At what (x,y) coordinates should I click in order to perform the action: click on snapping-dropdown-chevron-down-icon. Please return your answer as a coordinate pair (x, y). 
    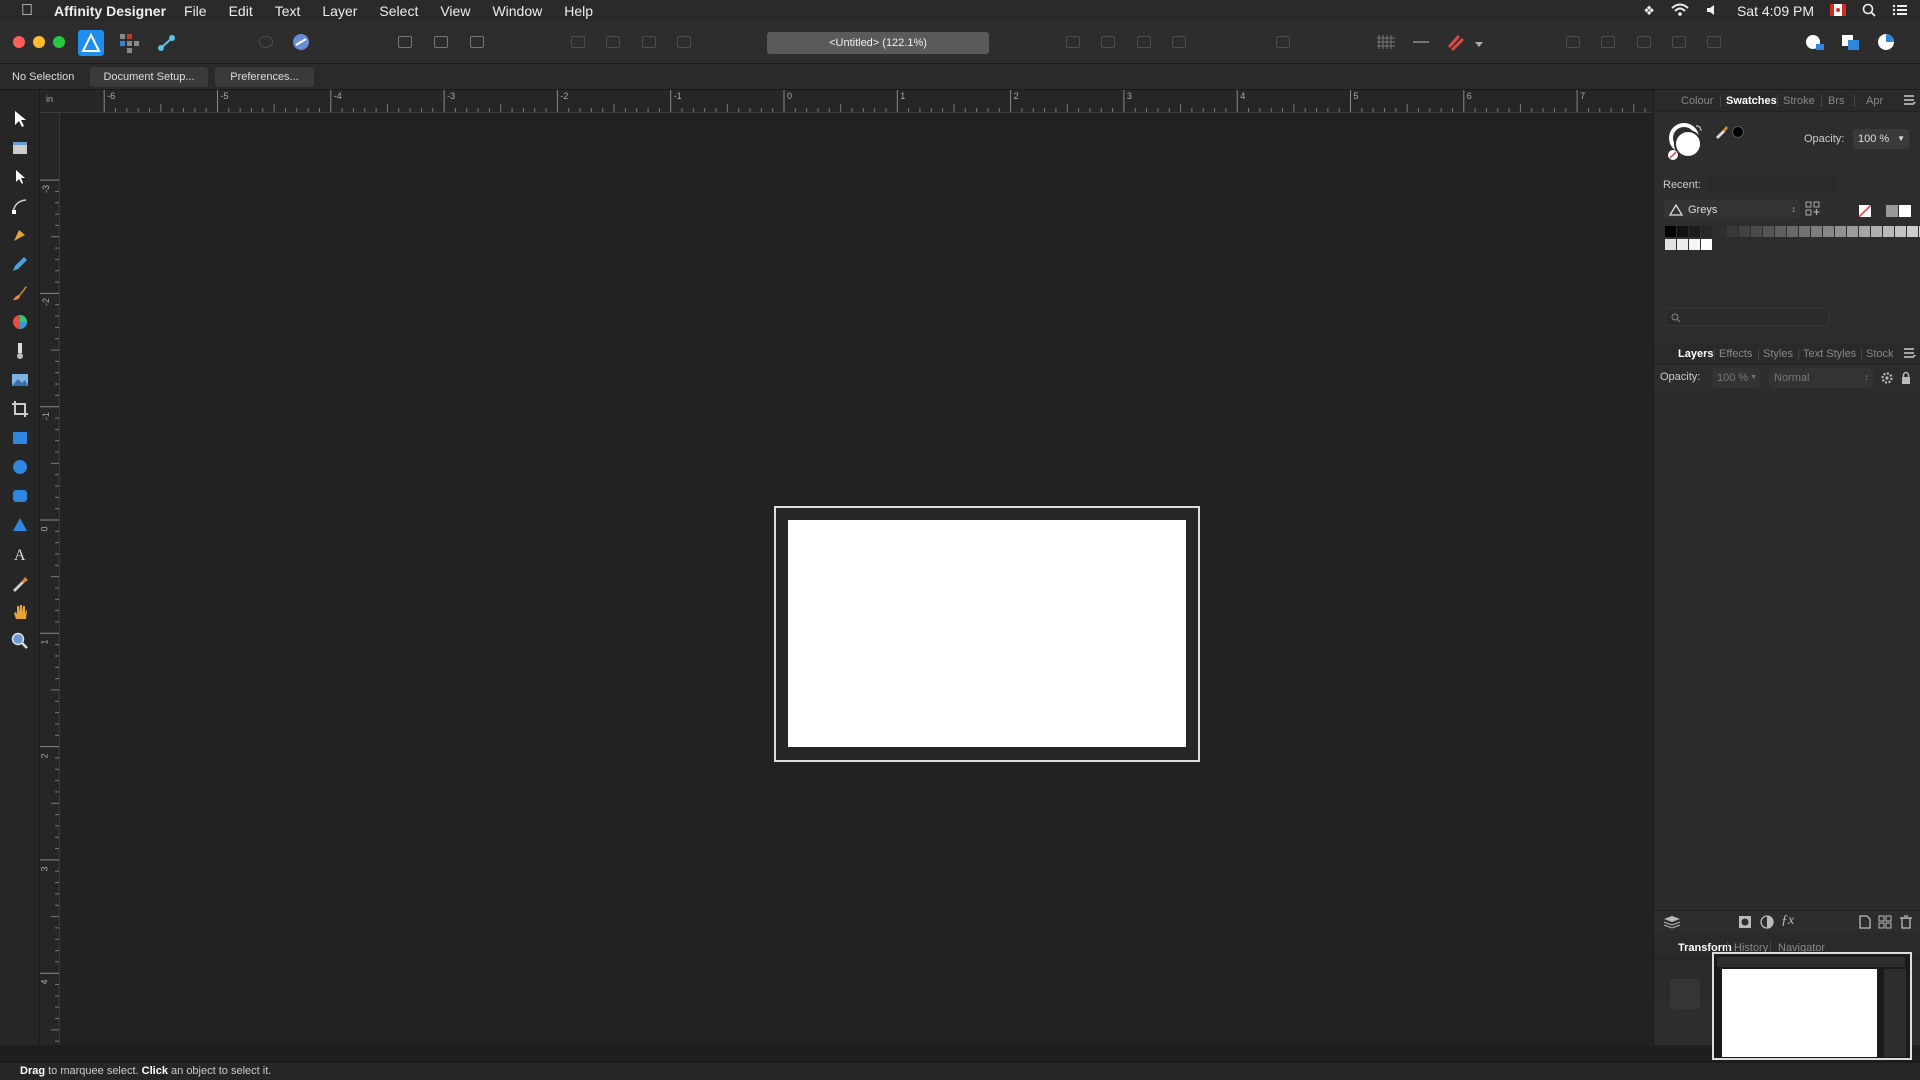
    Looking at the image, I should click on (1479, 45).